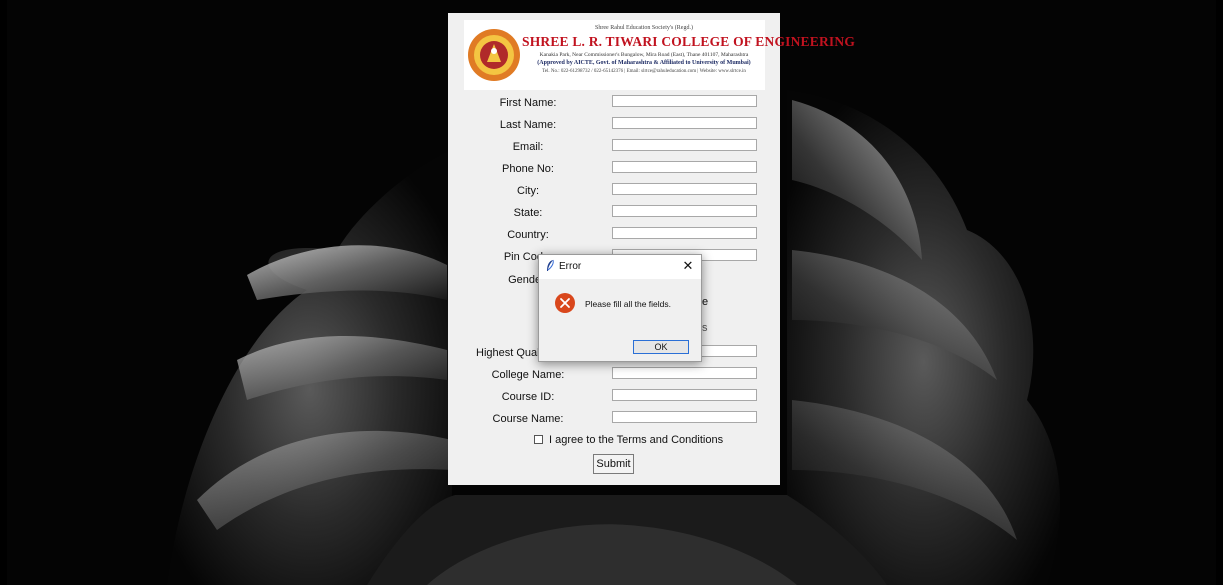 This screenshot has width=1223, height=585. What do you see at coordinates (528, 125) in the screenshot?
I see `last-name-label: Last Name:` at bounding box center [528, 125].